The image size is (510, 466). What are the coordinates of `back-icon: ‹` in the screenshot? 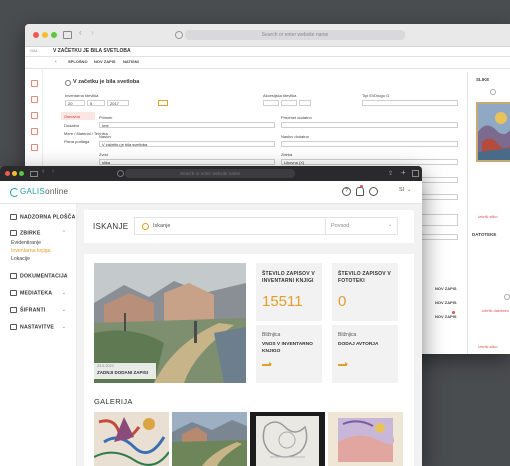 It's located at (56, 62).